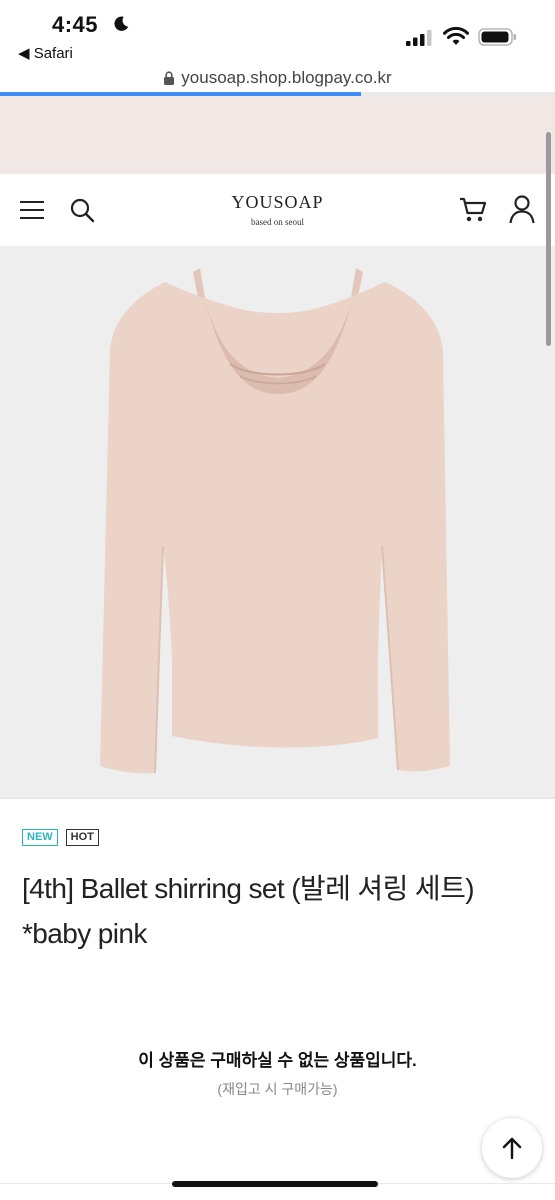  I want to click on url-text: yousoap.shop.blogpay.co.kr, so click(286, 77).